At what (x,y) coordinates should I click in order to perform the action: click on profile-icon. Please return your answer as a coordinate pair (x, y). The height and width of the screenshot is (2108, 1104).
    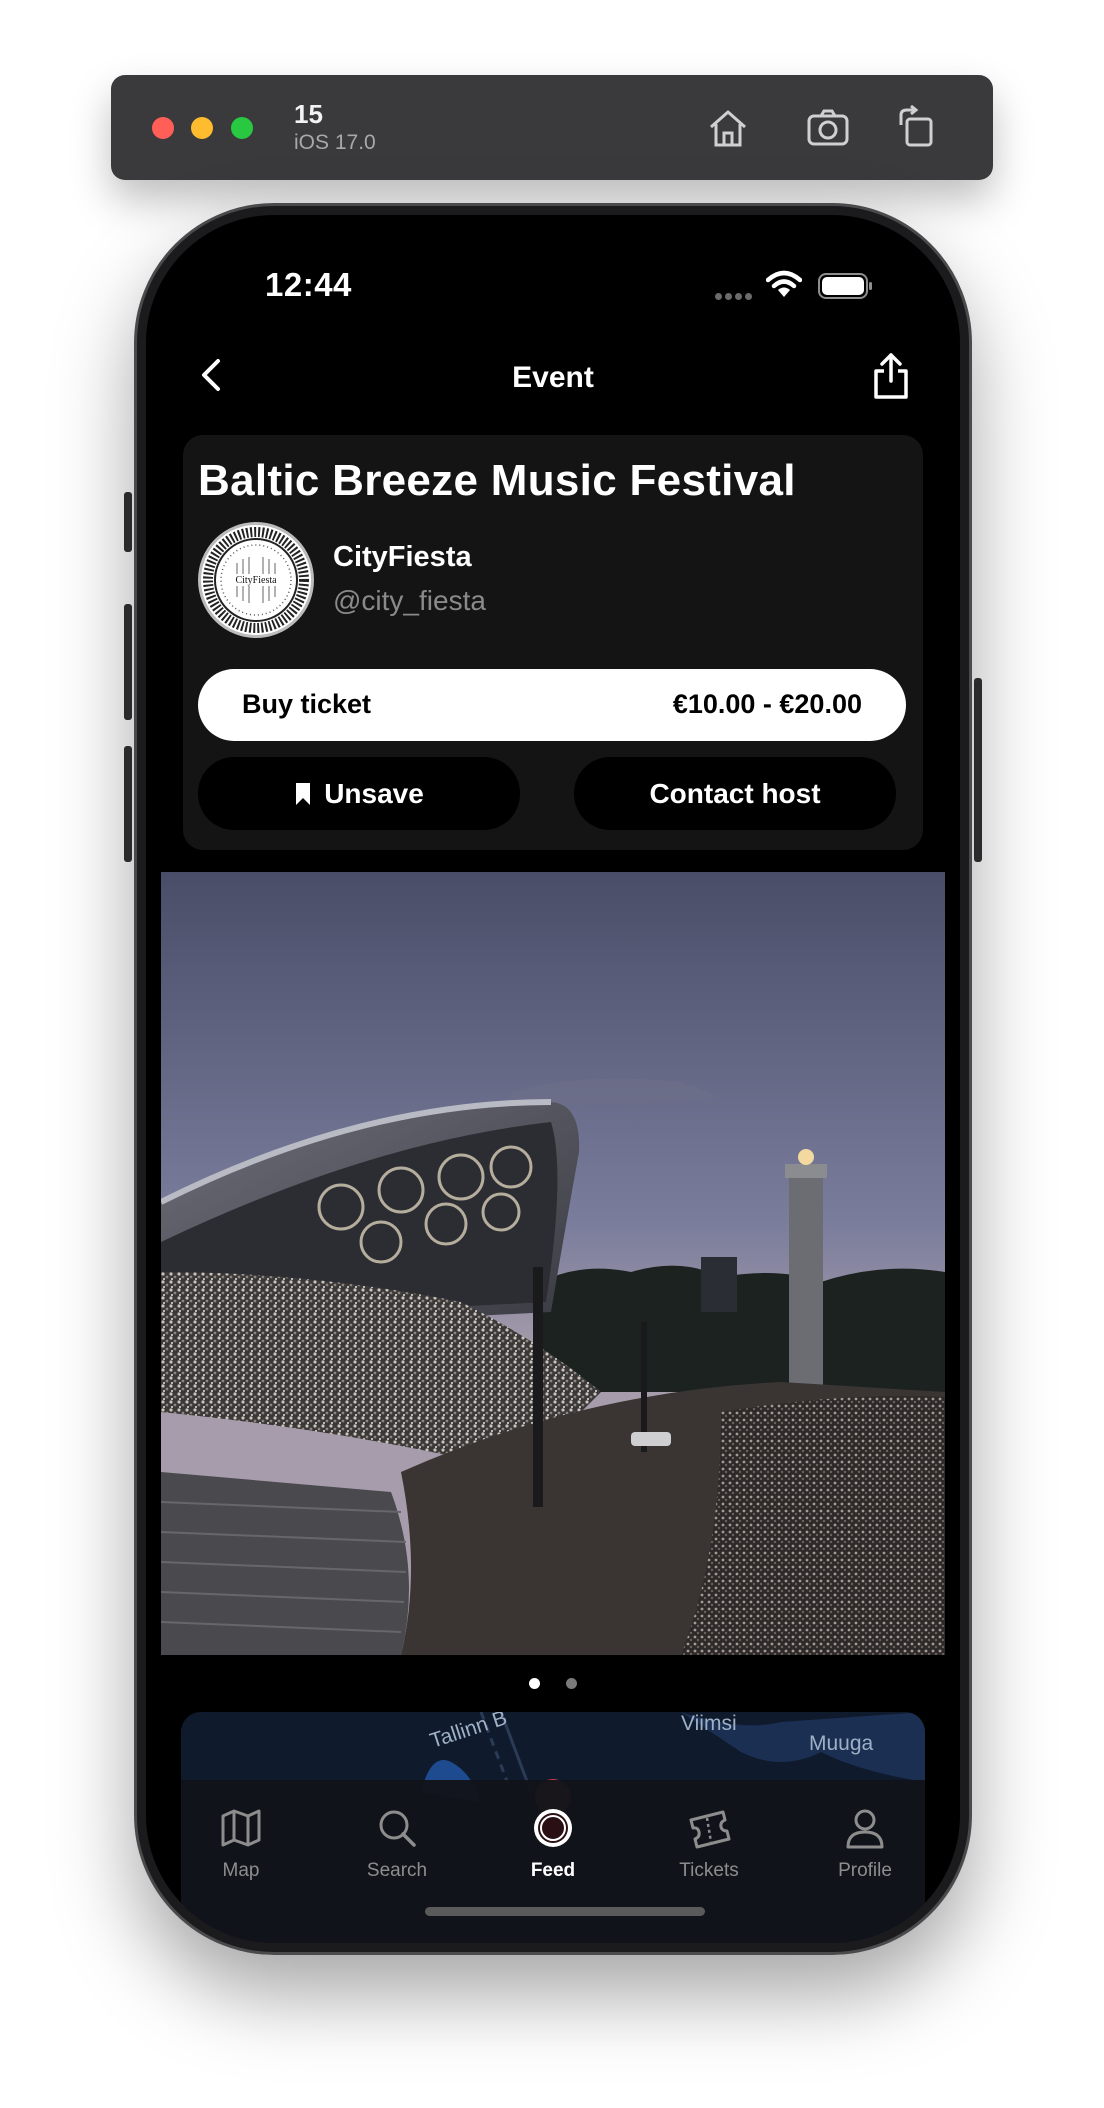
    Looking at the image, I should click on (865, 1829).